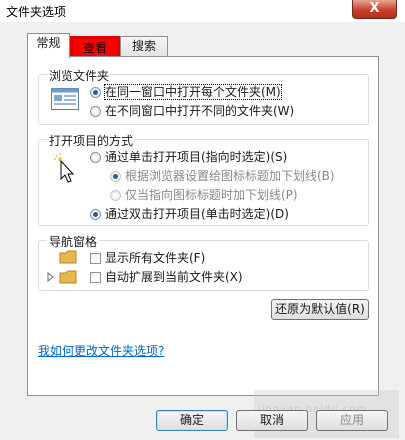 The height and width of the screenshot is (440, 405). I want to click on radio-underline-browser: 根据浏览器设置给图标标题加下划线(B), so click(222, 175).